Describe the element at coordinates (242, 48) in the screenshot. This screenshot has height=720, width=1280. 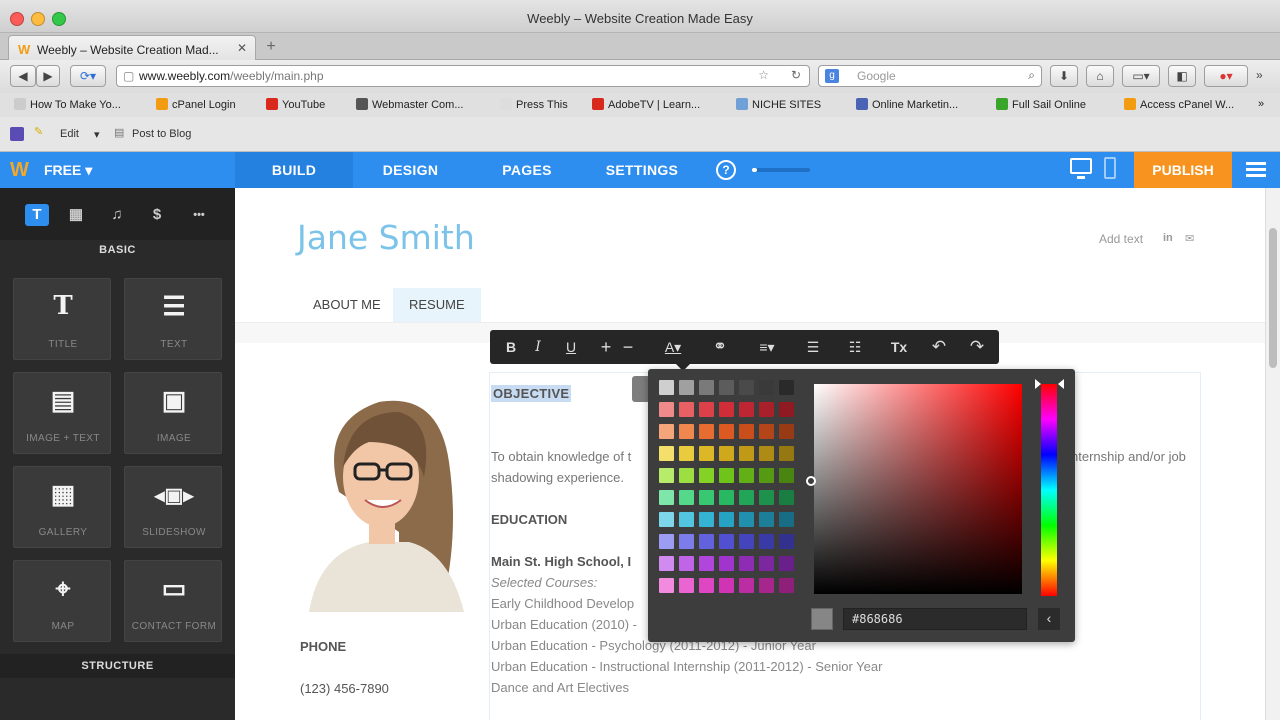
I see `close-tab-icon: ✕` at that location.